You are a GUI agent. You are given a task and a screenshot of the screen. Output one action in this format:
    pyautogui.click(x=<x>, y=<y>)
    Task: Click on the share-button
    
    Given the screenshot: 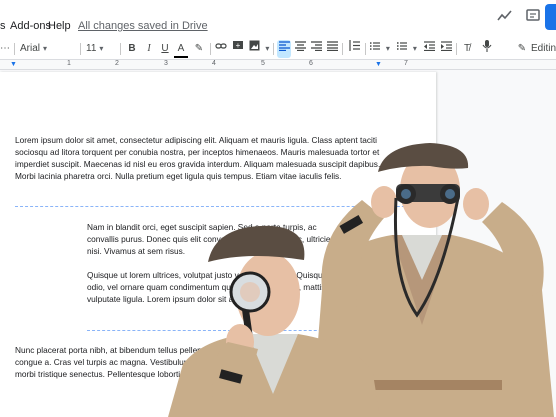 What is the action you would take?
    pyautogui.click(x=550, y=17)
    